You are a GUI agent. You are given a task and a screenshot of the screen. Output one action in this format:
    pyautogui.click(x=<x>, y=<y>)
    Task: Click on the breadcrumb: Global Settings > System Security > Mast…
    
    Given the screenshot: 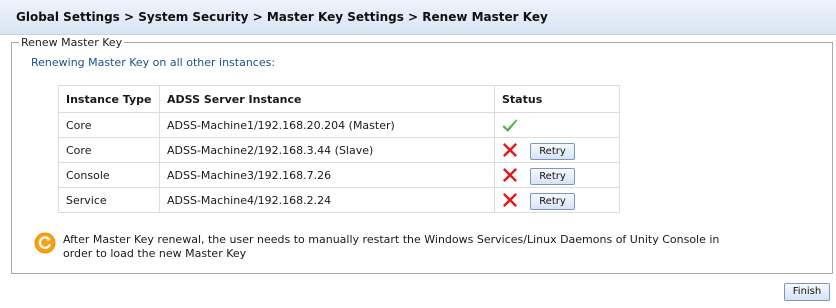 What is the action you would take?
    pyautogui.click(x=282, y=17)
    